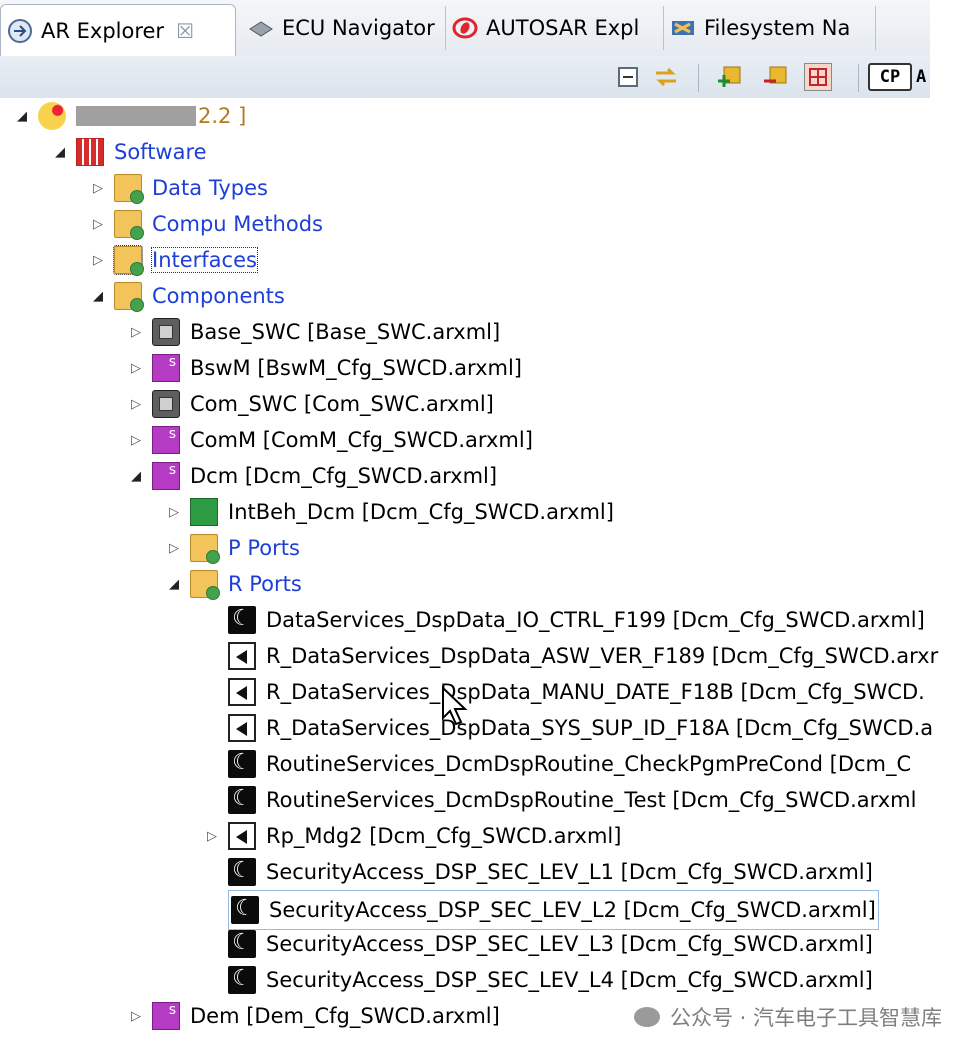 The image size is (972, 1055). I want to click on close-icon: ☒, so click(185, 31).